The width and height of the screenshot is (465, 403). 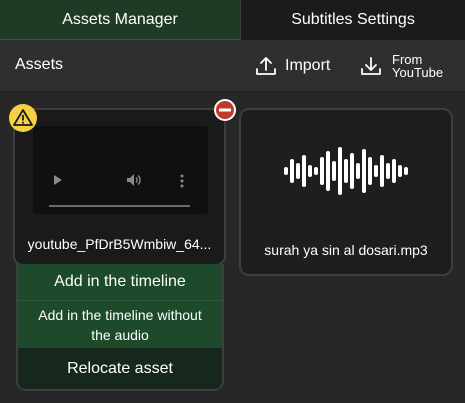 I want to click on add-in-timeline-without-audio-button: Add in the timeline without the audio, so click(x=120, y=324).